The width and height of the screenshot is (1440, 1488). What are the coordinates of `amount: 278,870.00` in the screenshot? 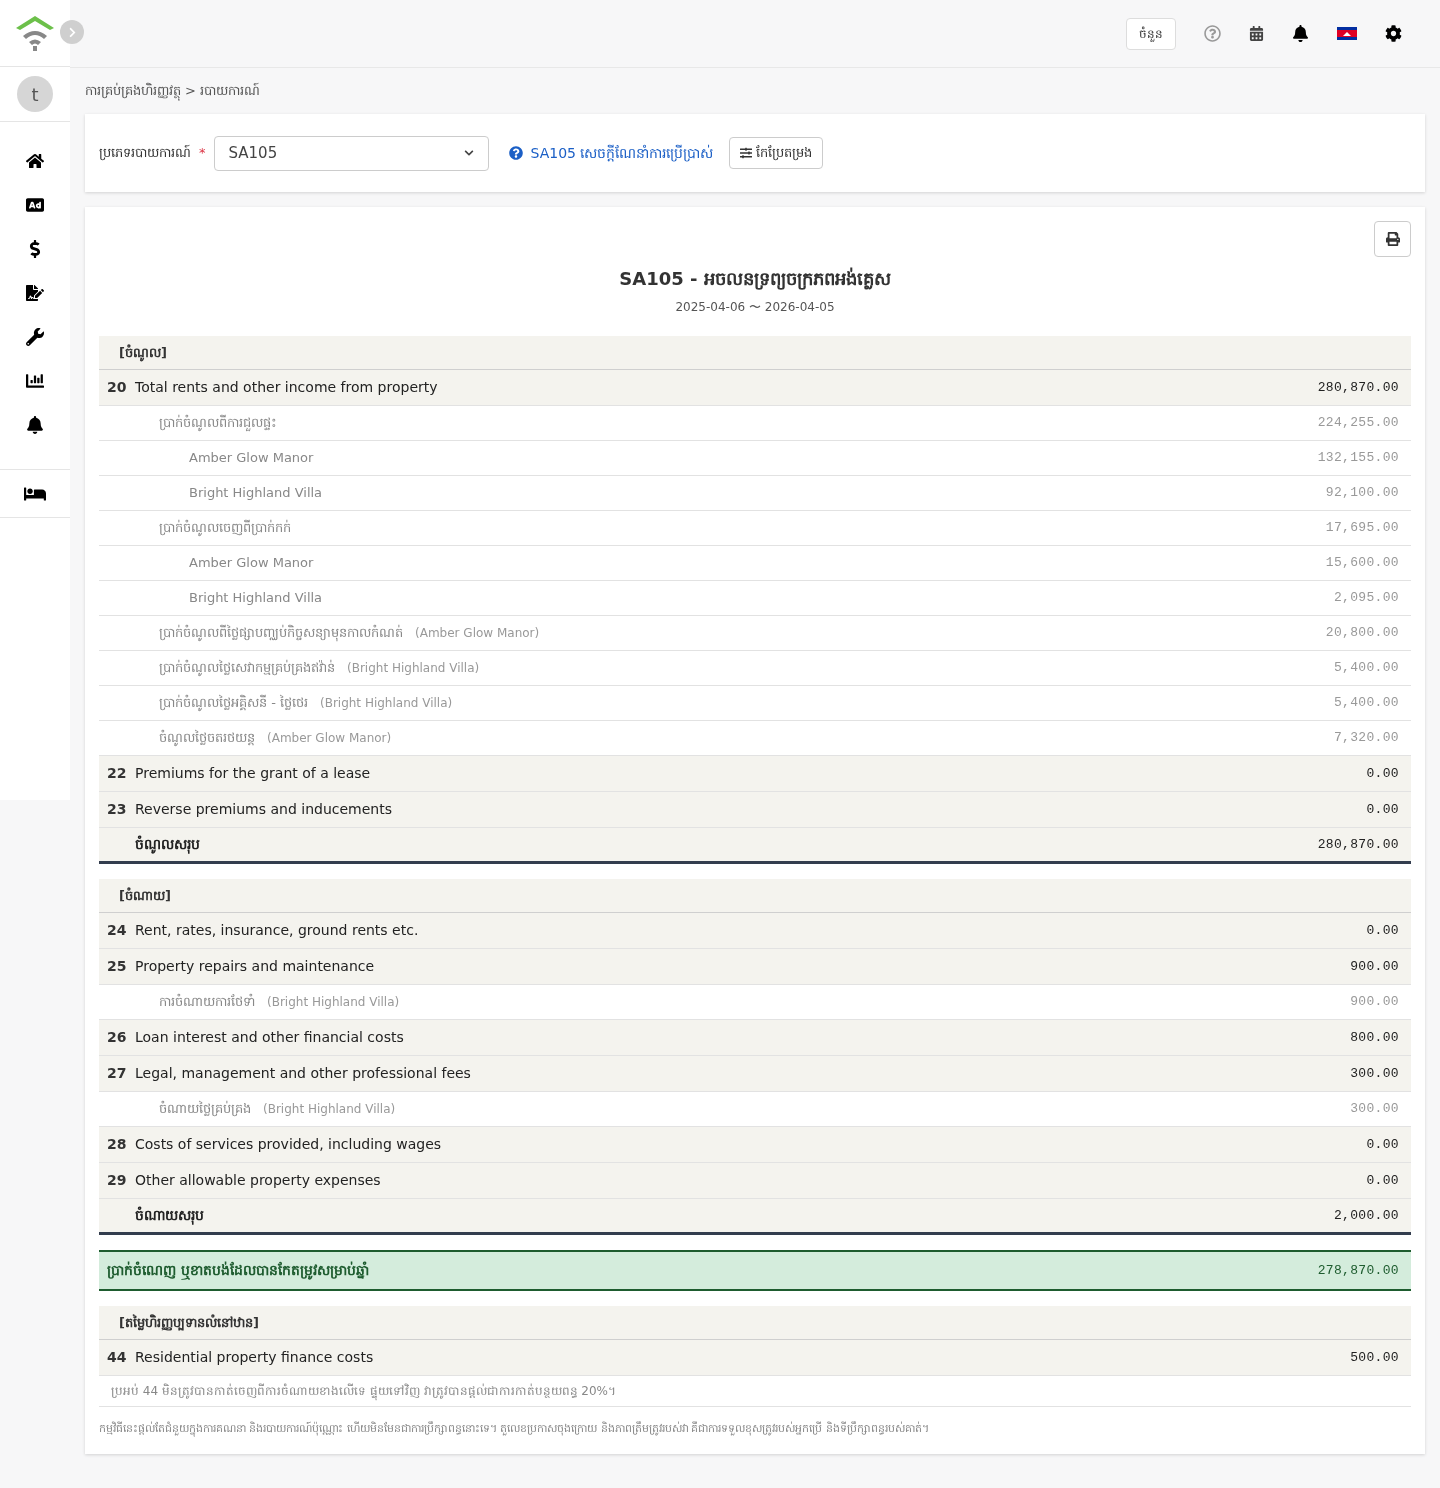 It's located at (1358, 1270).